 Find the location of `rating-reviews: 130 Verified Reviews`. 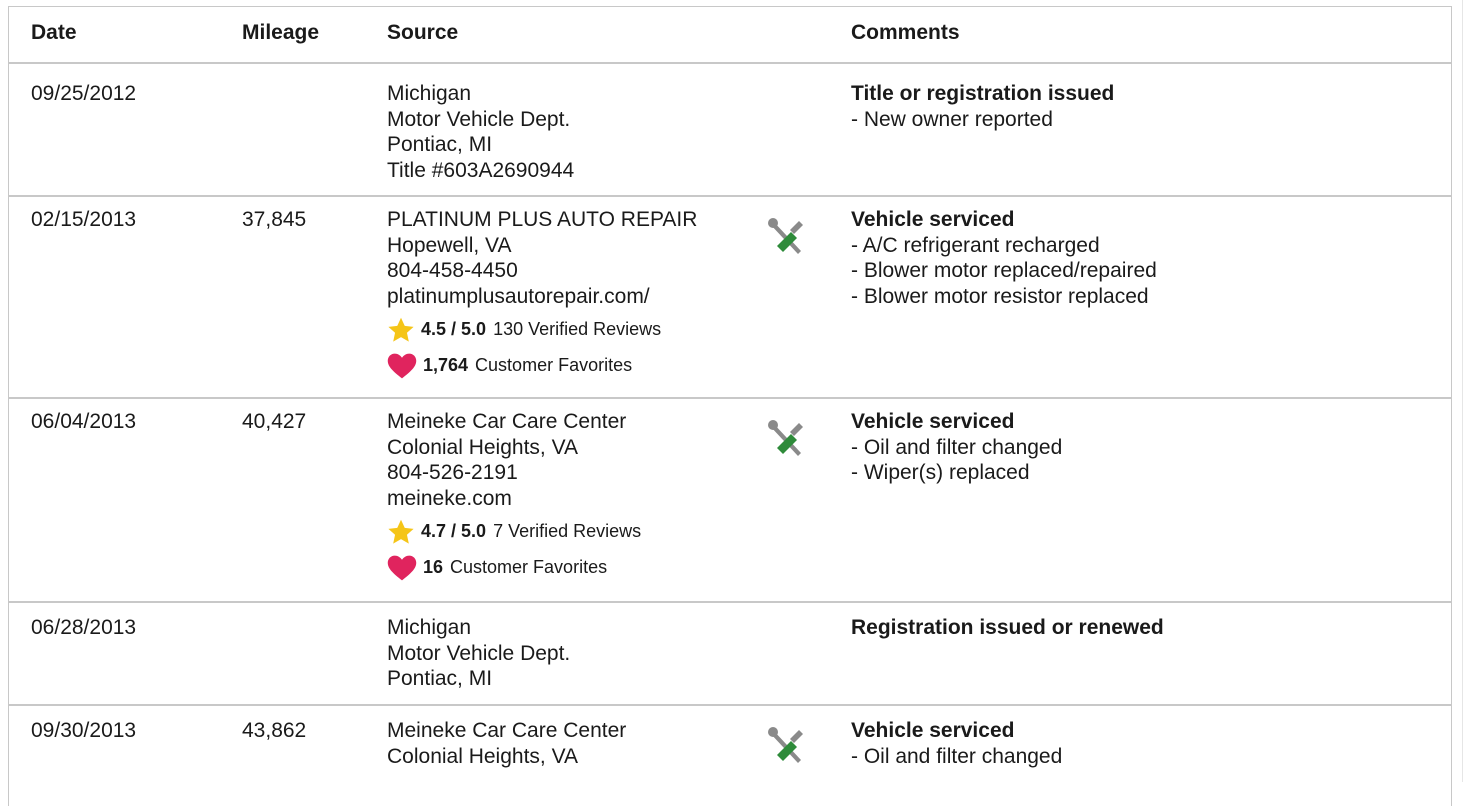

rating-reviews: 130 Verified Reviews is located at coordinates (577, 329).